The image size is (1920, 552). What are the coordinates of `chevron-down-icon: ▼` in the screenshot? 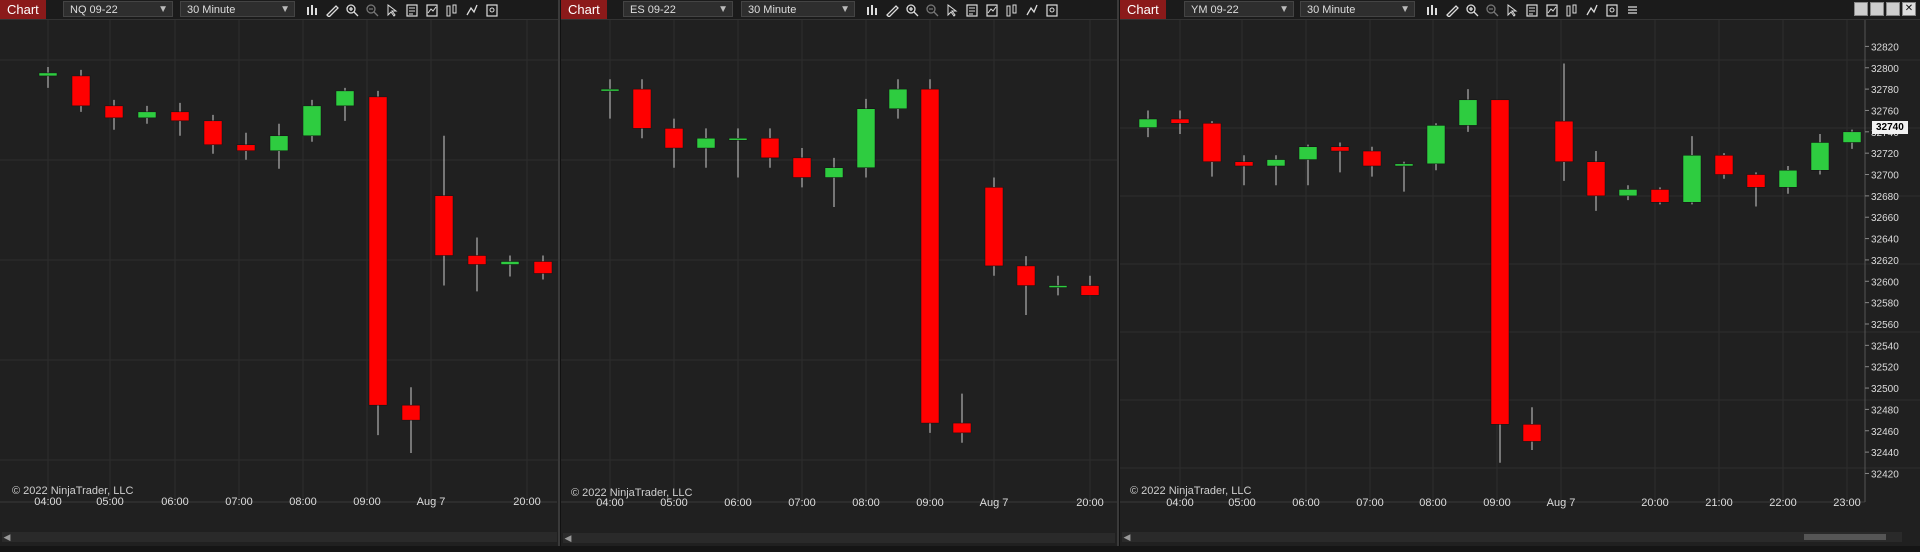 It's located at (285, 9).